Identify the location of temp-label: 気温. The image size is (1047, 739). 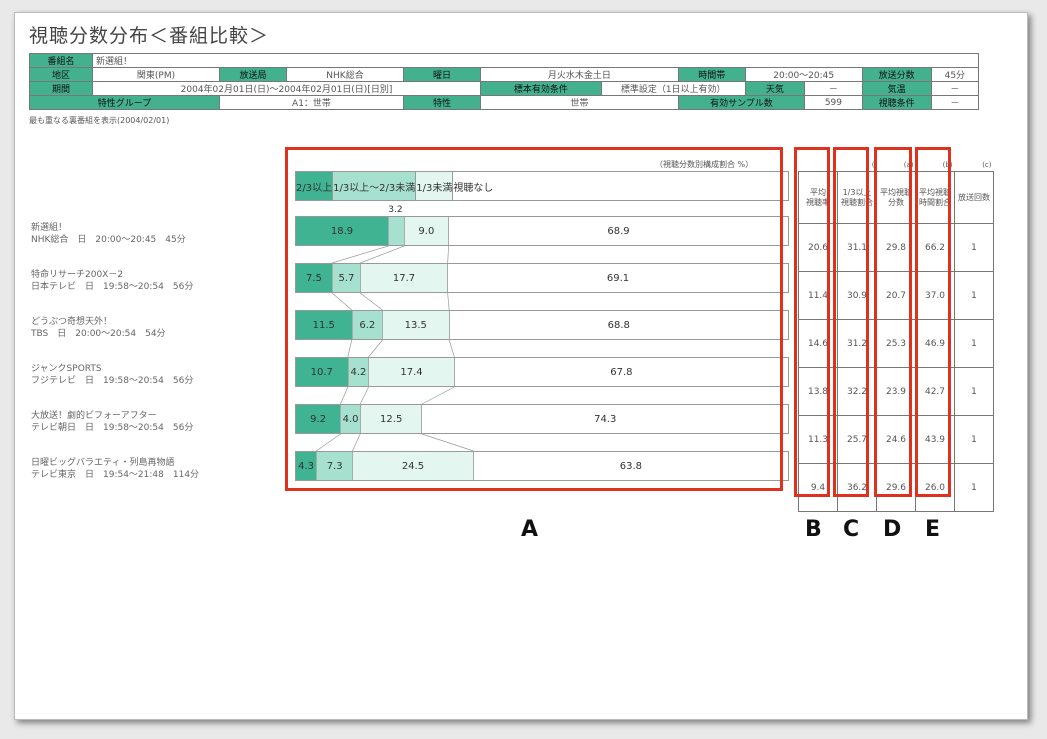
(896, 88).